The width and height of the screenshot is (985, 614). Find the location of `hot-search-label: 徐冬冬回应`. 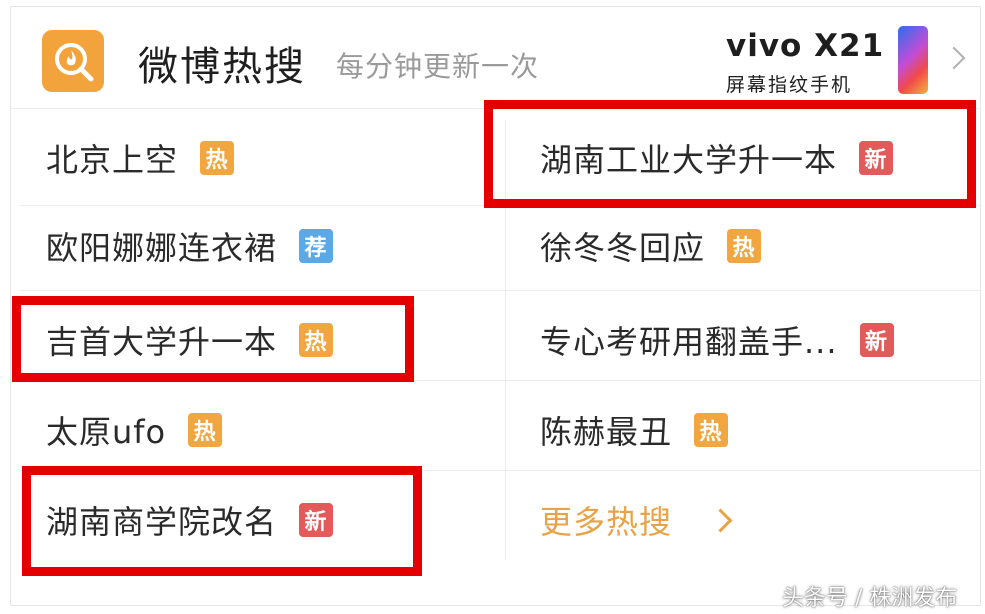

hot-search-label: 徐冬冬回应 is located at coordinates (623, 248).